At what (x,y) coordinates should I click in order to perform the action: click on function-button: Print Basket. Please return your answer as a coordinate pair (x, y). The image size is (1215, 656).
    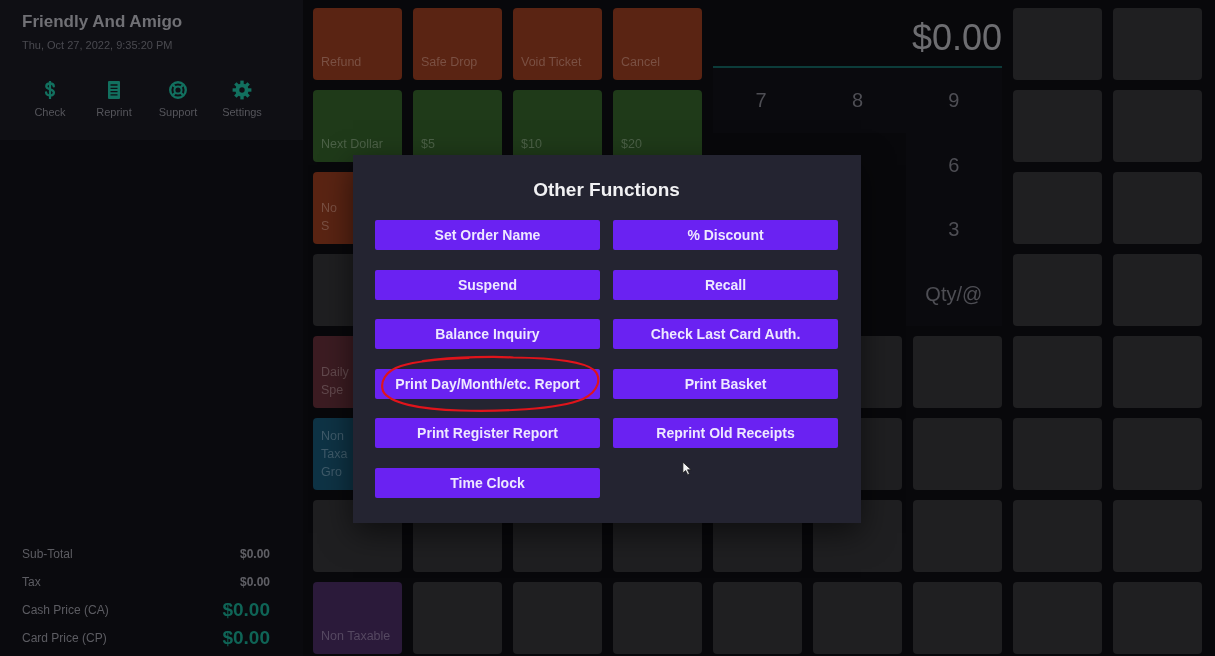
    Looking at the image, I should click on (725, 383).